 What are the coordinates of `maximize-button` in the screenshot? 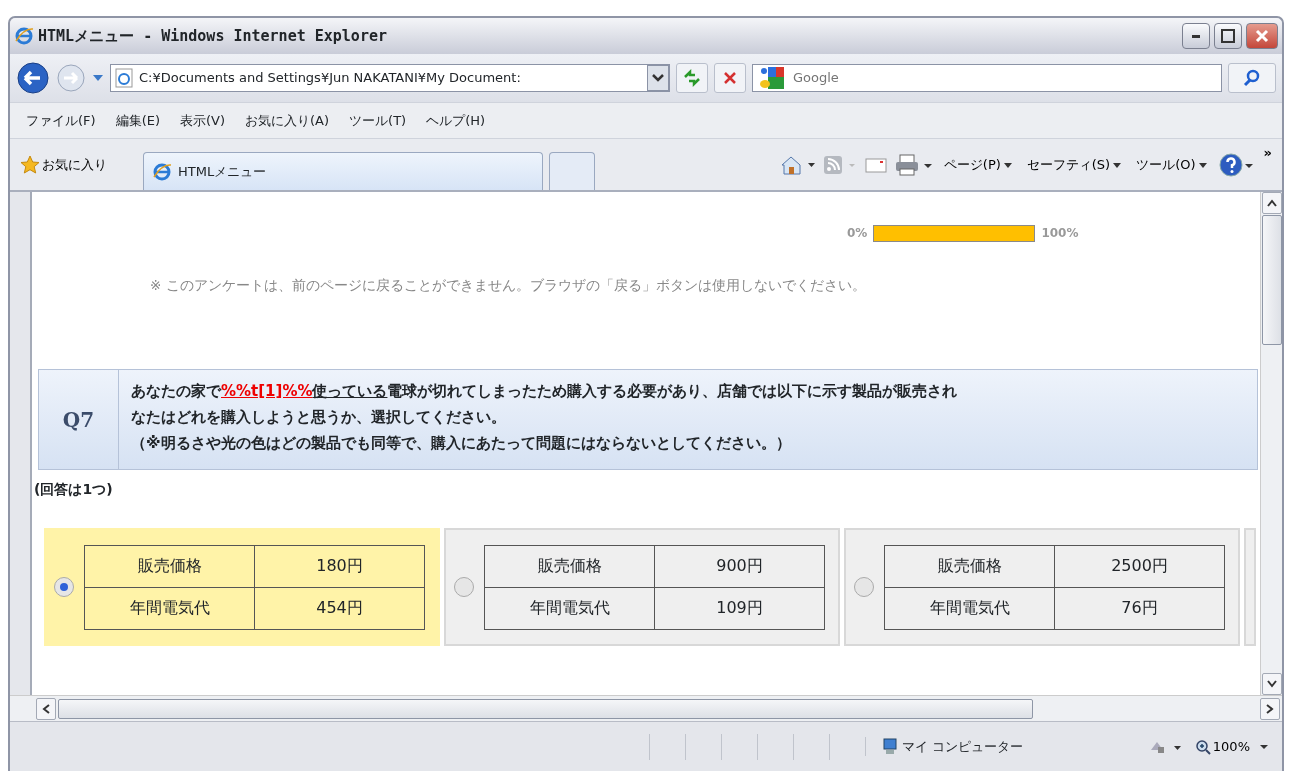 It's located at (1228, 36).